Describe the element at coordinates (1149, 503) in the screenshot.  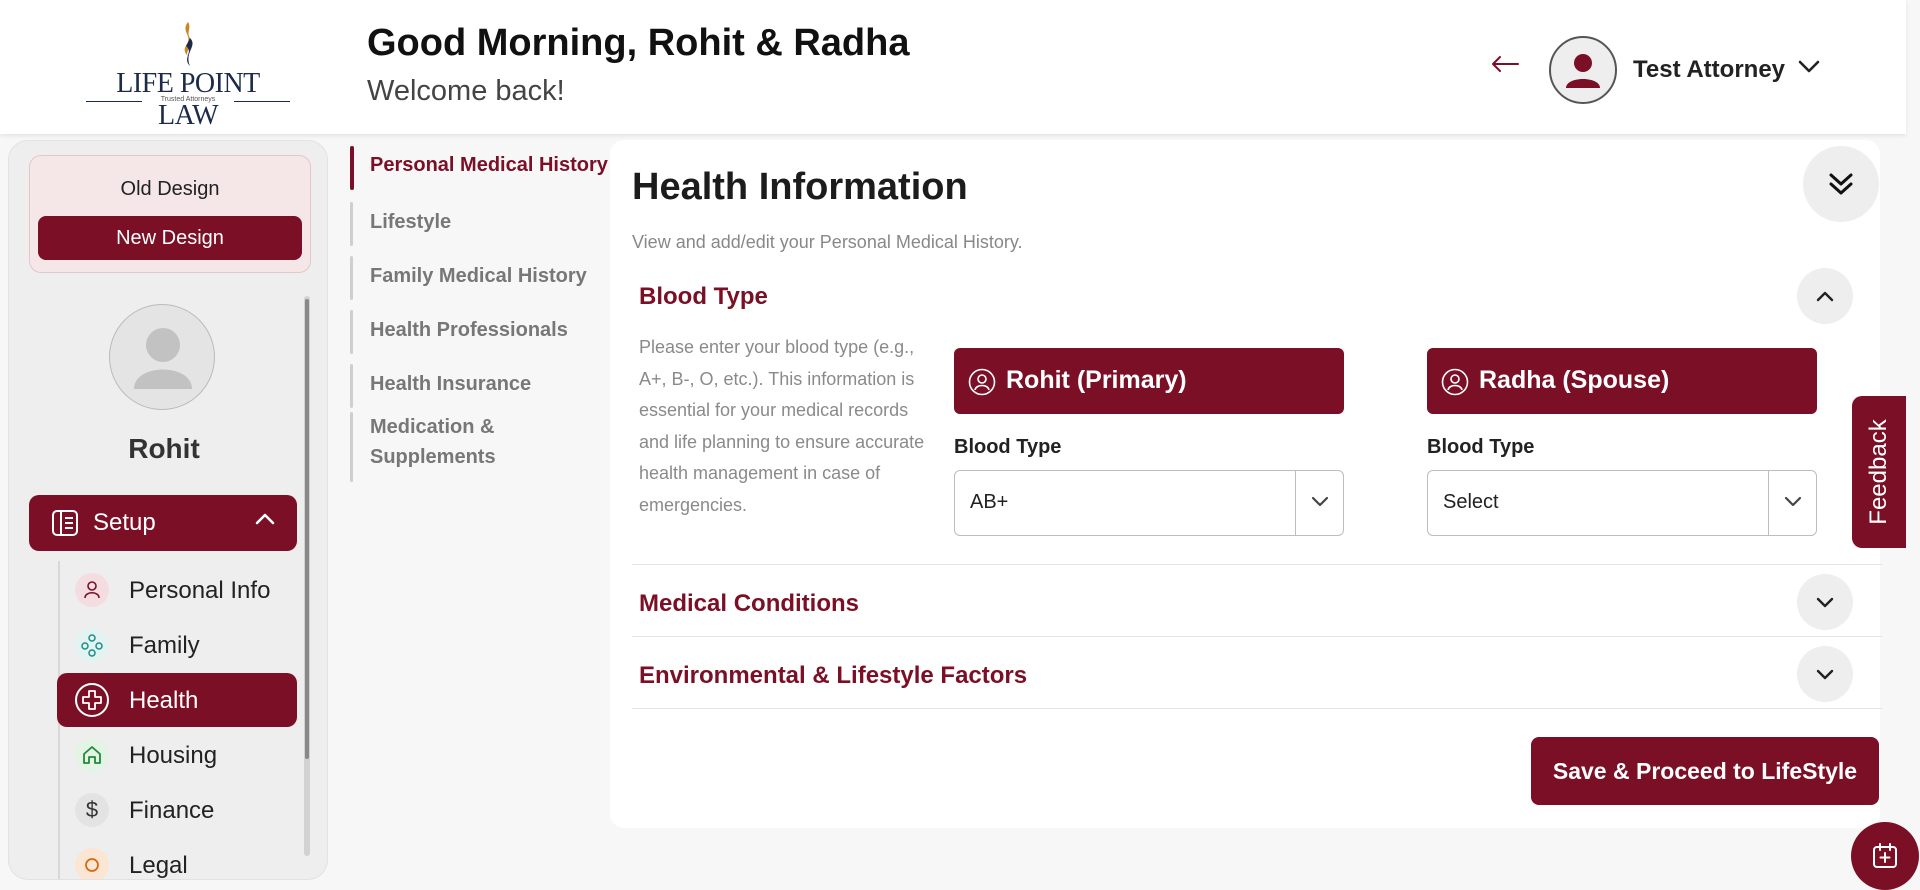
I see `blood-type-select-primary: AB+` at that location.